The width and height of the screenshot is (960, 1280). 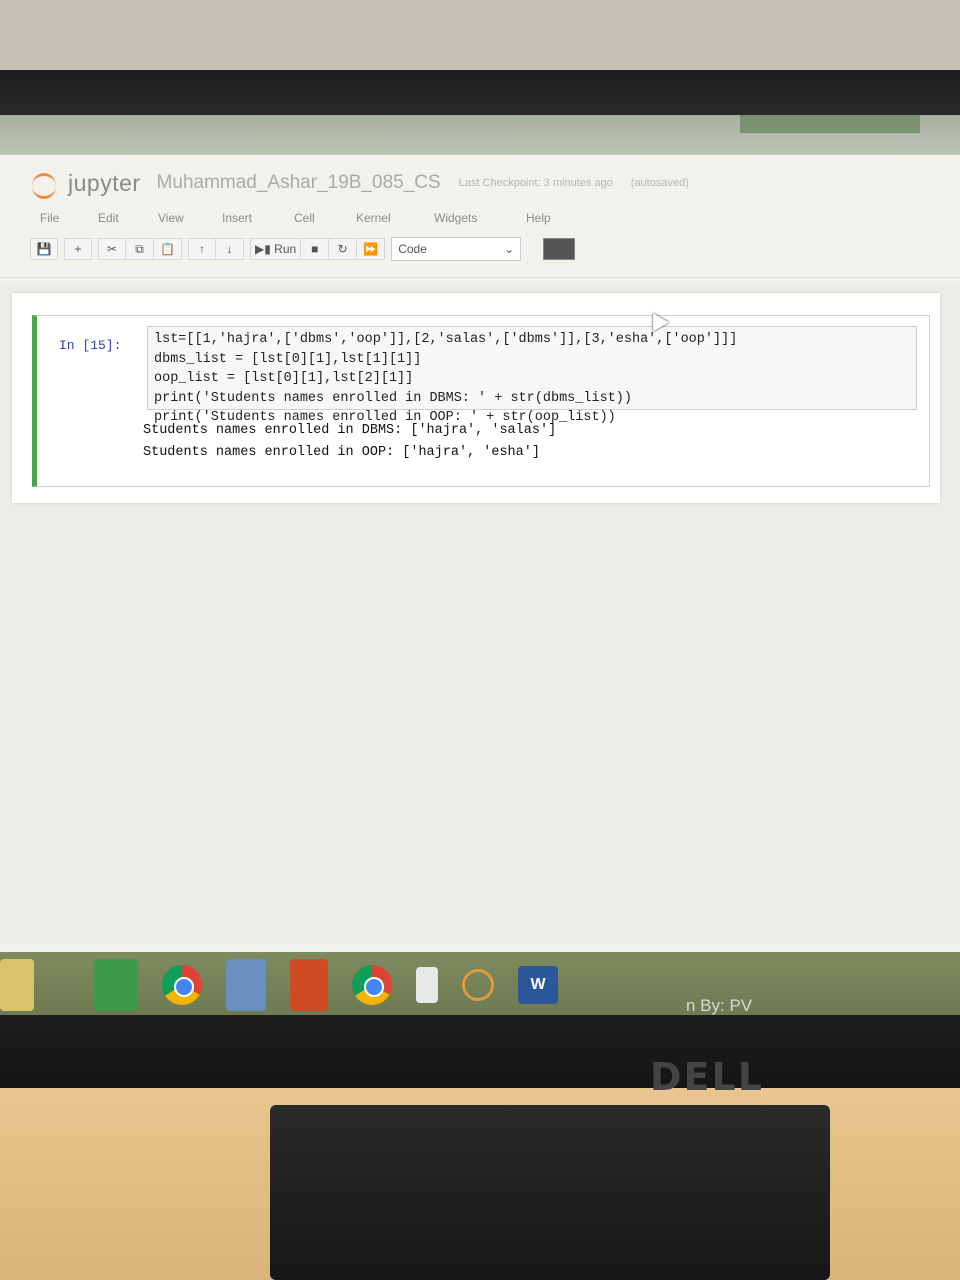 I want to click on code-line: dbms_list = [lst[0][1],lst[1][1]], so click(x=288, y=359).